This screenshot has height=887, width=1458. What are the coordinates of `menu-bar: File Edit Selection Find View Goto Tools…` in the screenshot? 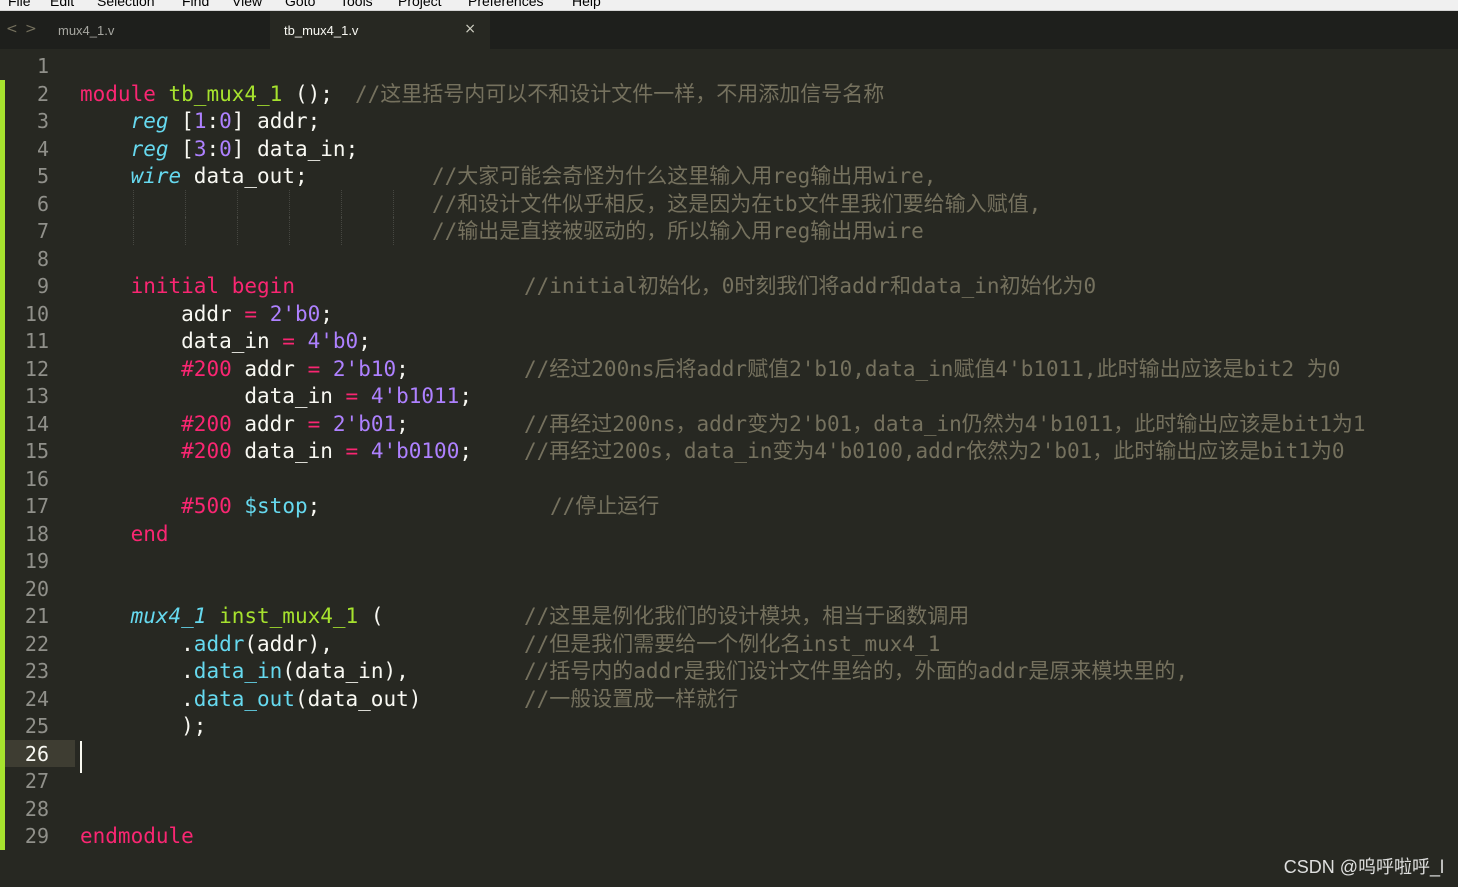 It's located at (729, 5).